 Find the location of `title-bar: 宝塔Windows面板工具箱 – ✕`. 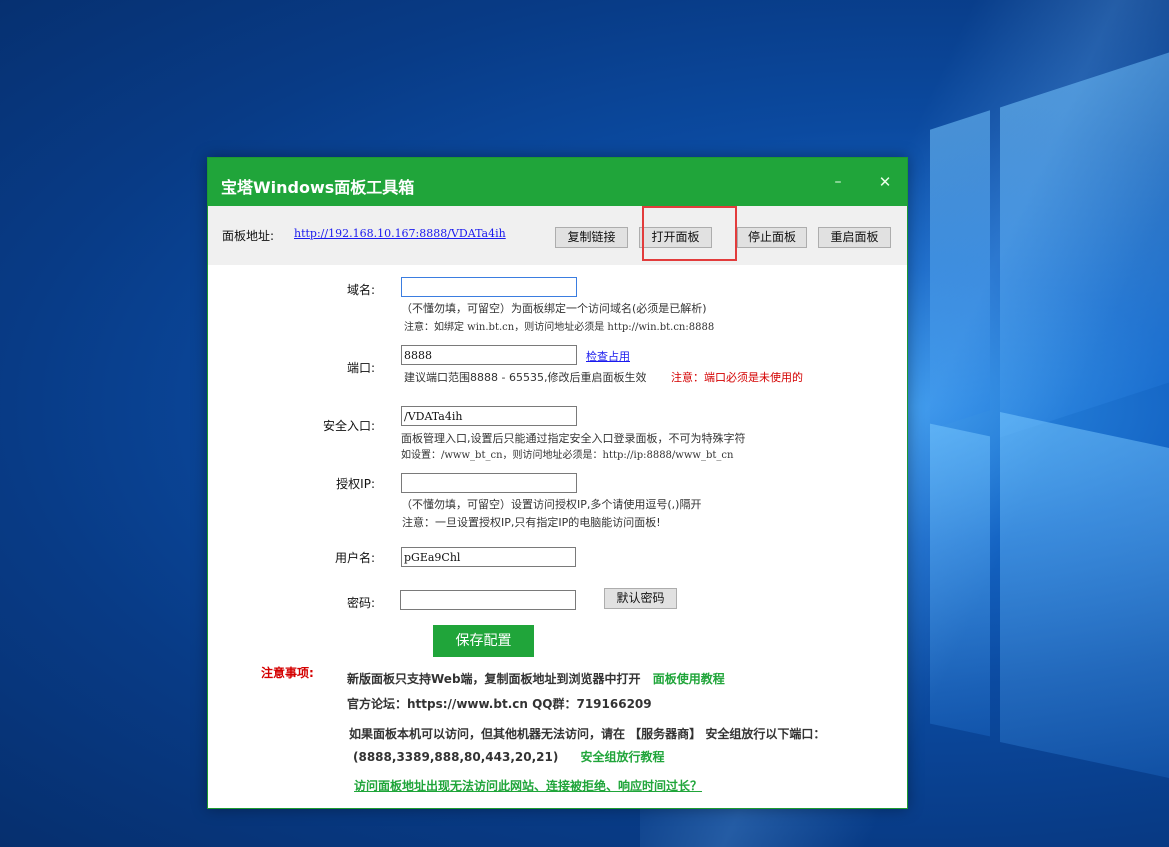

title-bar: 宝塔Windows面板工具箱 – ✕ is located at coordinates (557, 182).